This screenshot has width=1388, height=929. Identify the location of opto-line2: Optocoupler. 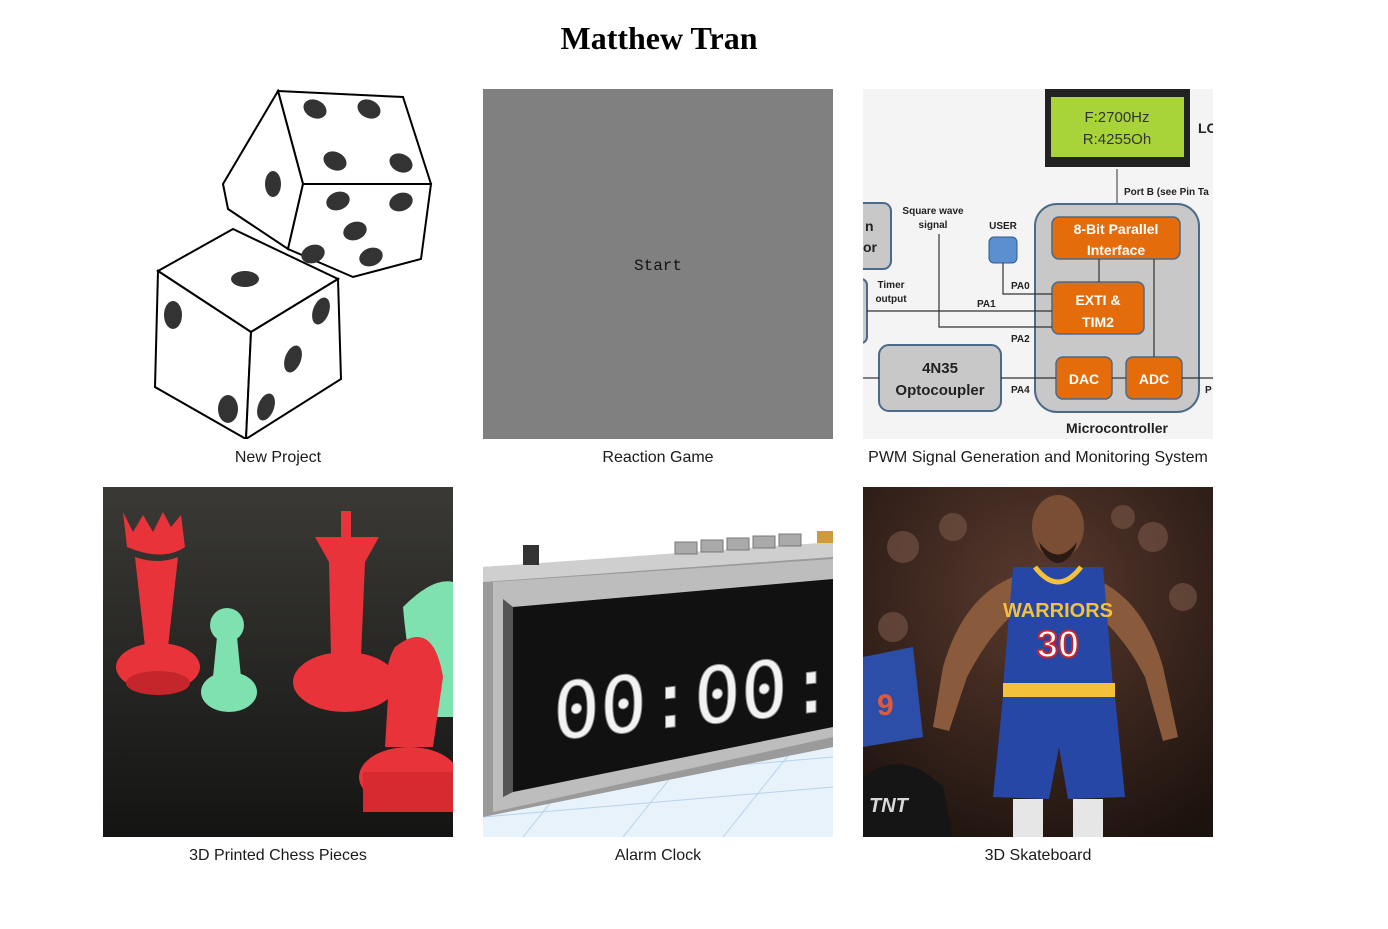
(939, 390).